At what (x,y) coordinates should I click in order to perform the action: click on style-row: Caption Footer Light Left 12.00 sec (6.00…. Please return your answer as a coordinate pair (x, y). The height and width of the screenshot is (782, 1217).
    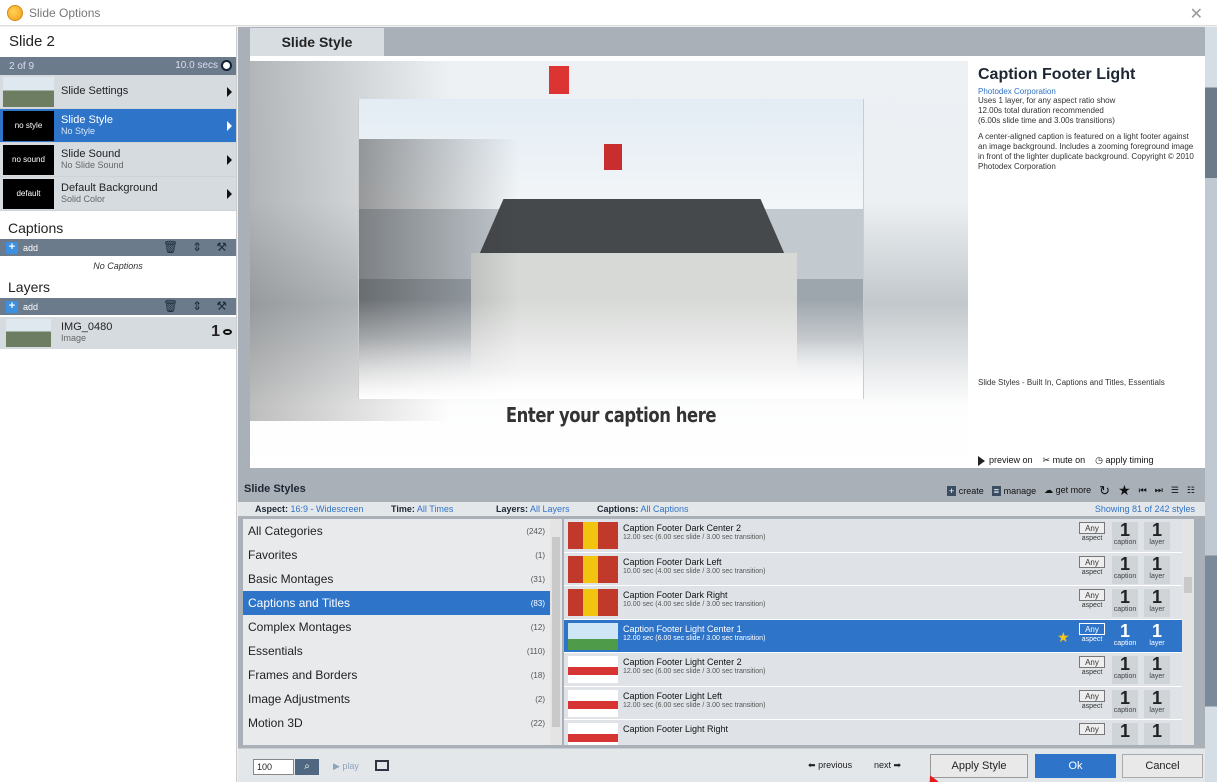
    Looking at the image, I should click on (873, 703).